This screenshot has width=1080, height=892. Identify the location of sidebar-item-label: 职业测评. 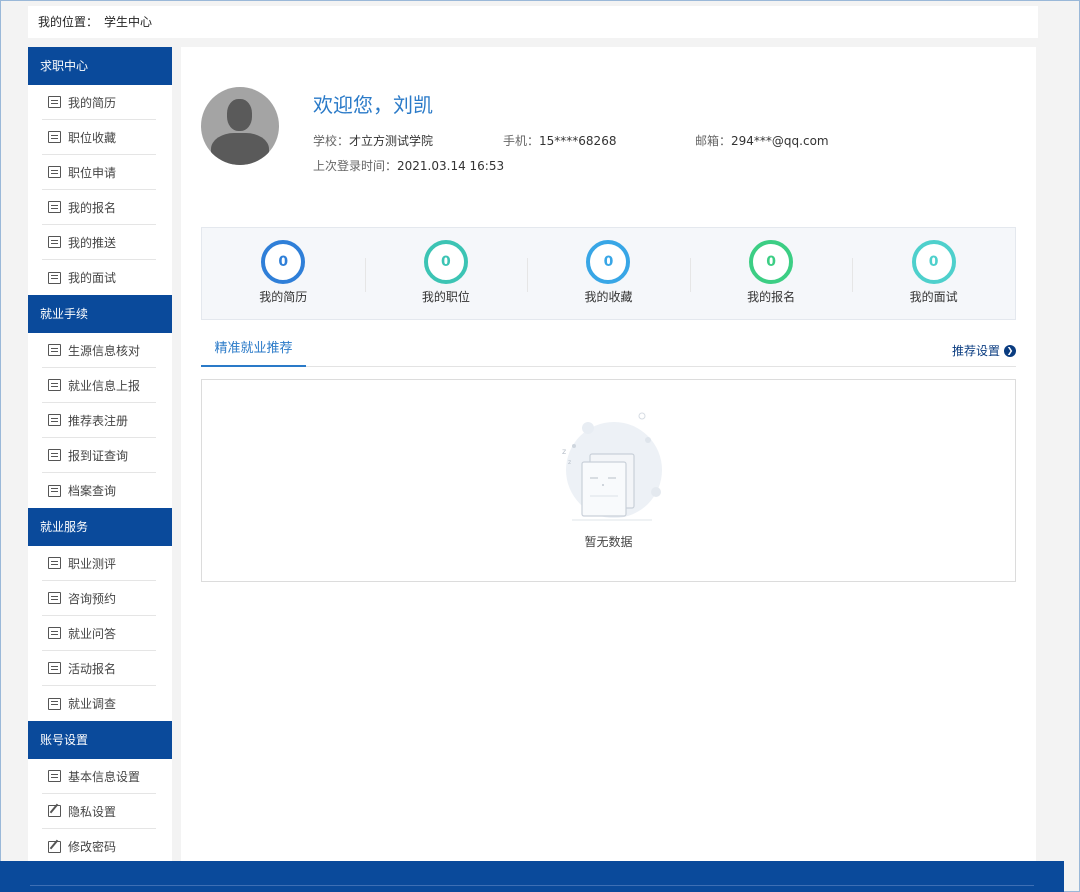
(92, 563).